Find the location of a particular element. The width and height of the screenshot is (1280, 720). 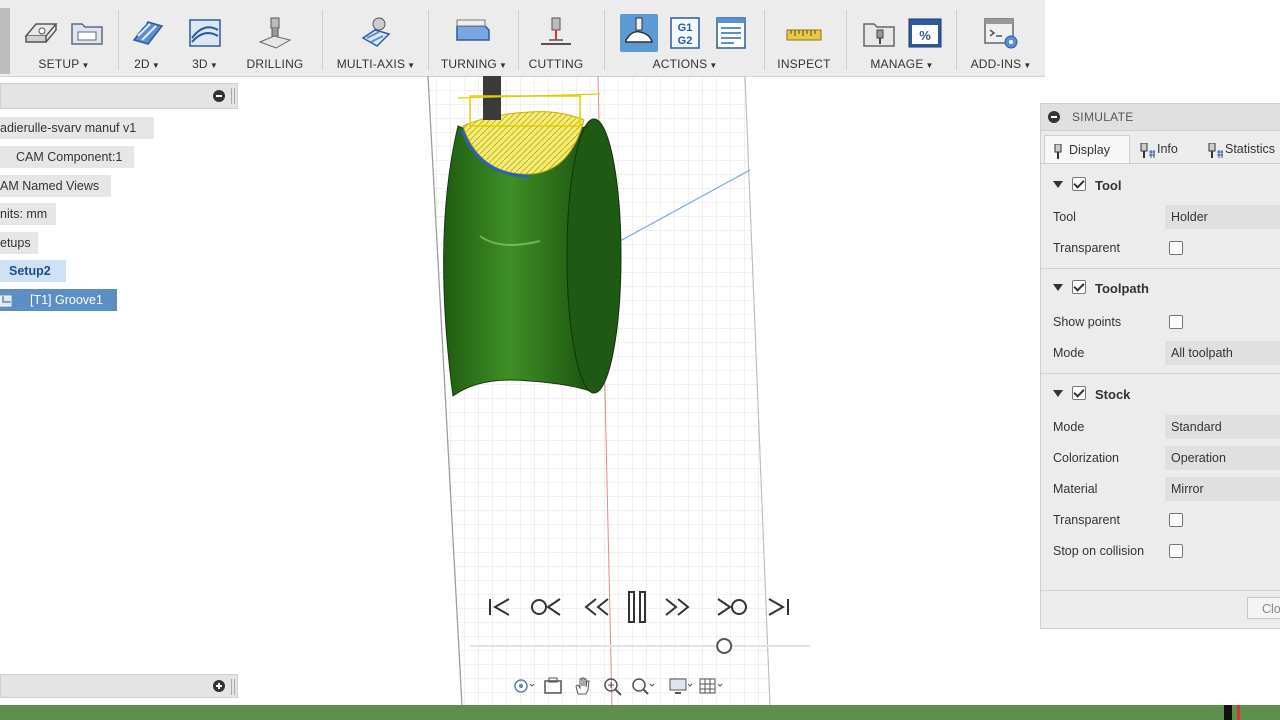

add-ins-label: ADD-INS is located at coordinates (996, 64).